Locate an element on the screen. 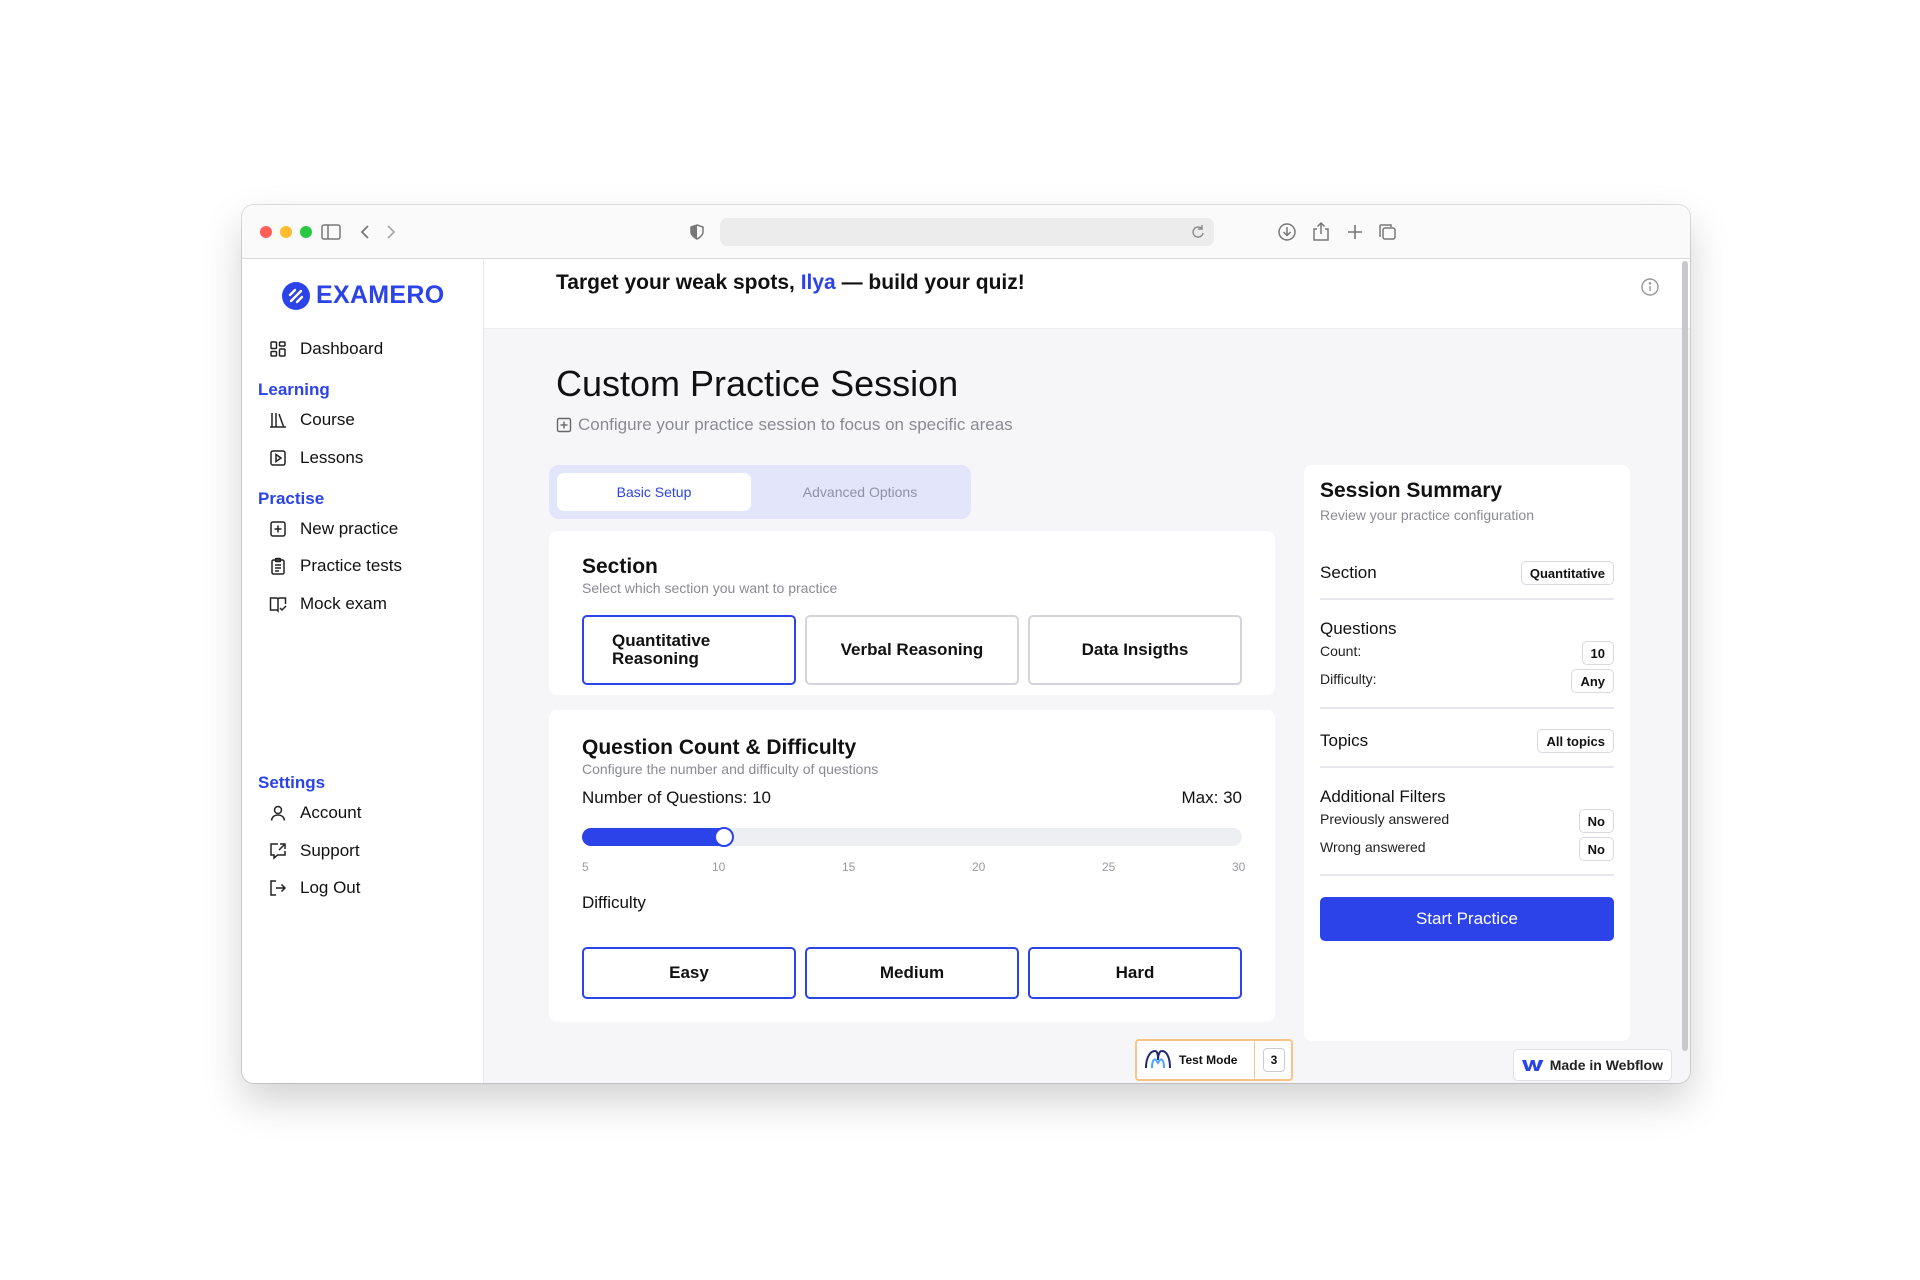  summary-wrong-answered-badge: No is located at coordinates (1596, 849).